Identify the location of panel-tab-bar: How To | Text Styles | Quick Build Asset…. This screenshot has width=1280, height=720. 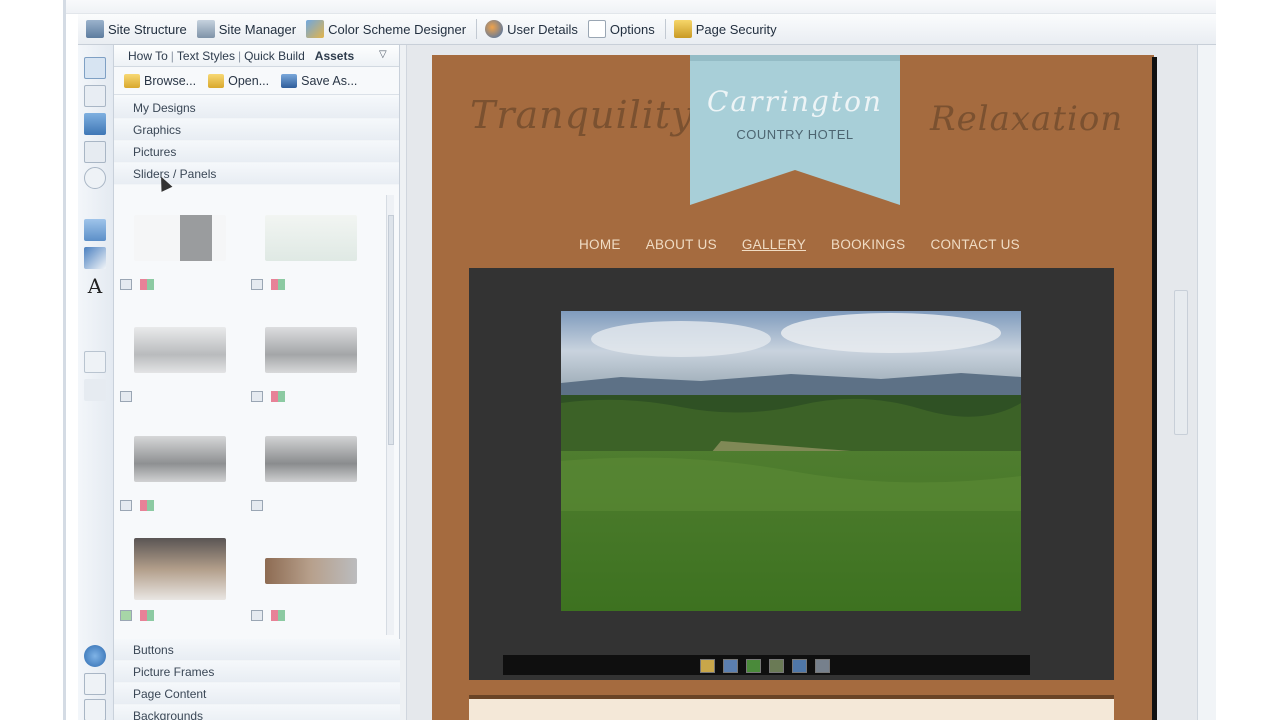
(256, 56).